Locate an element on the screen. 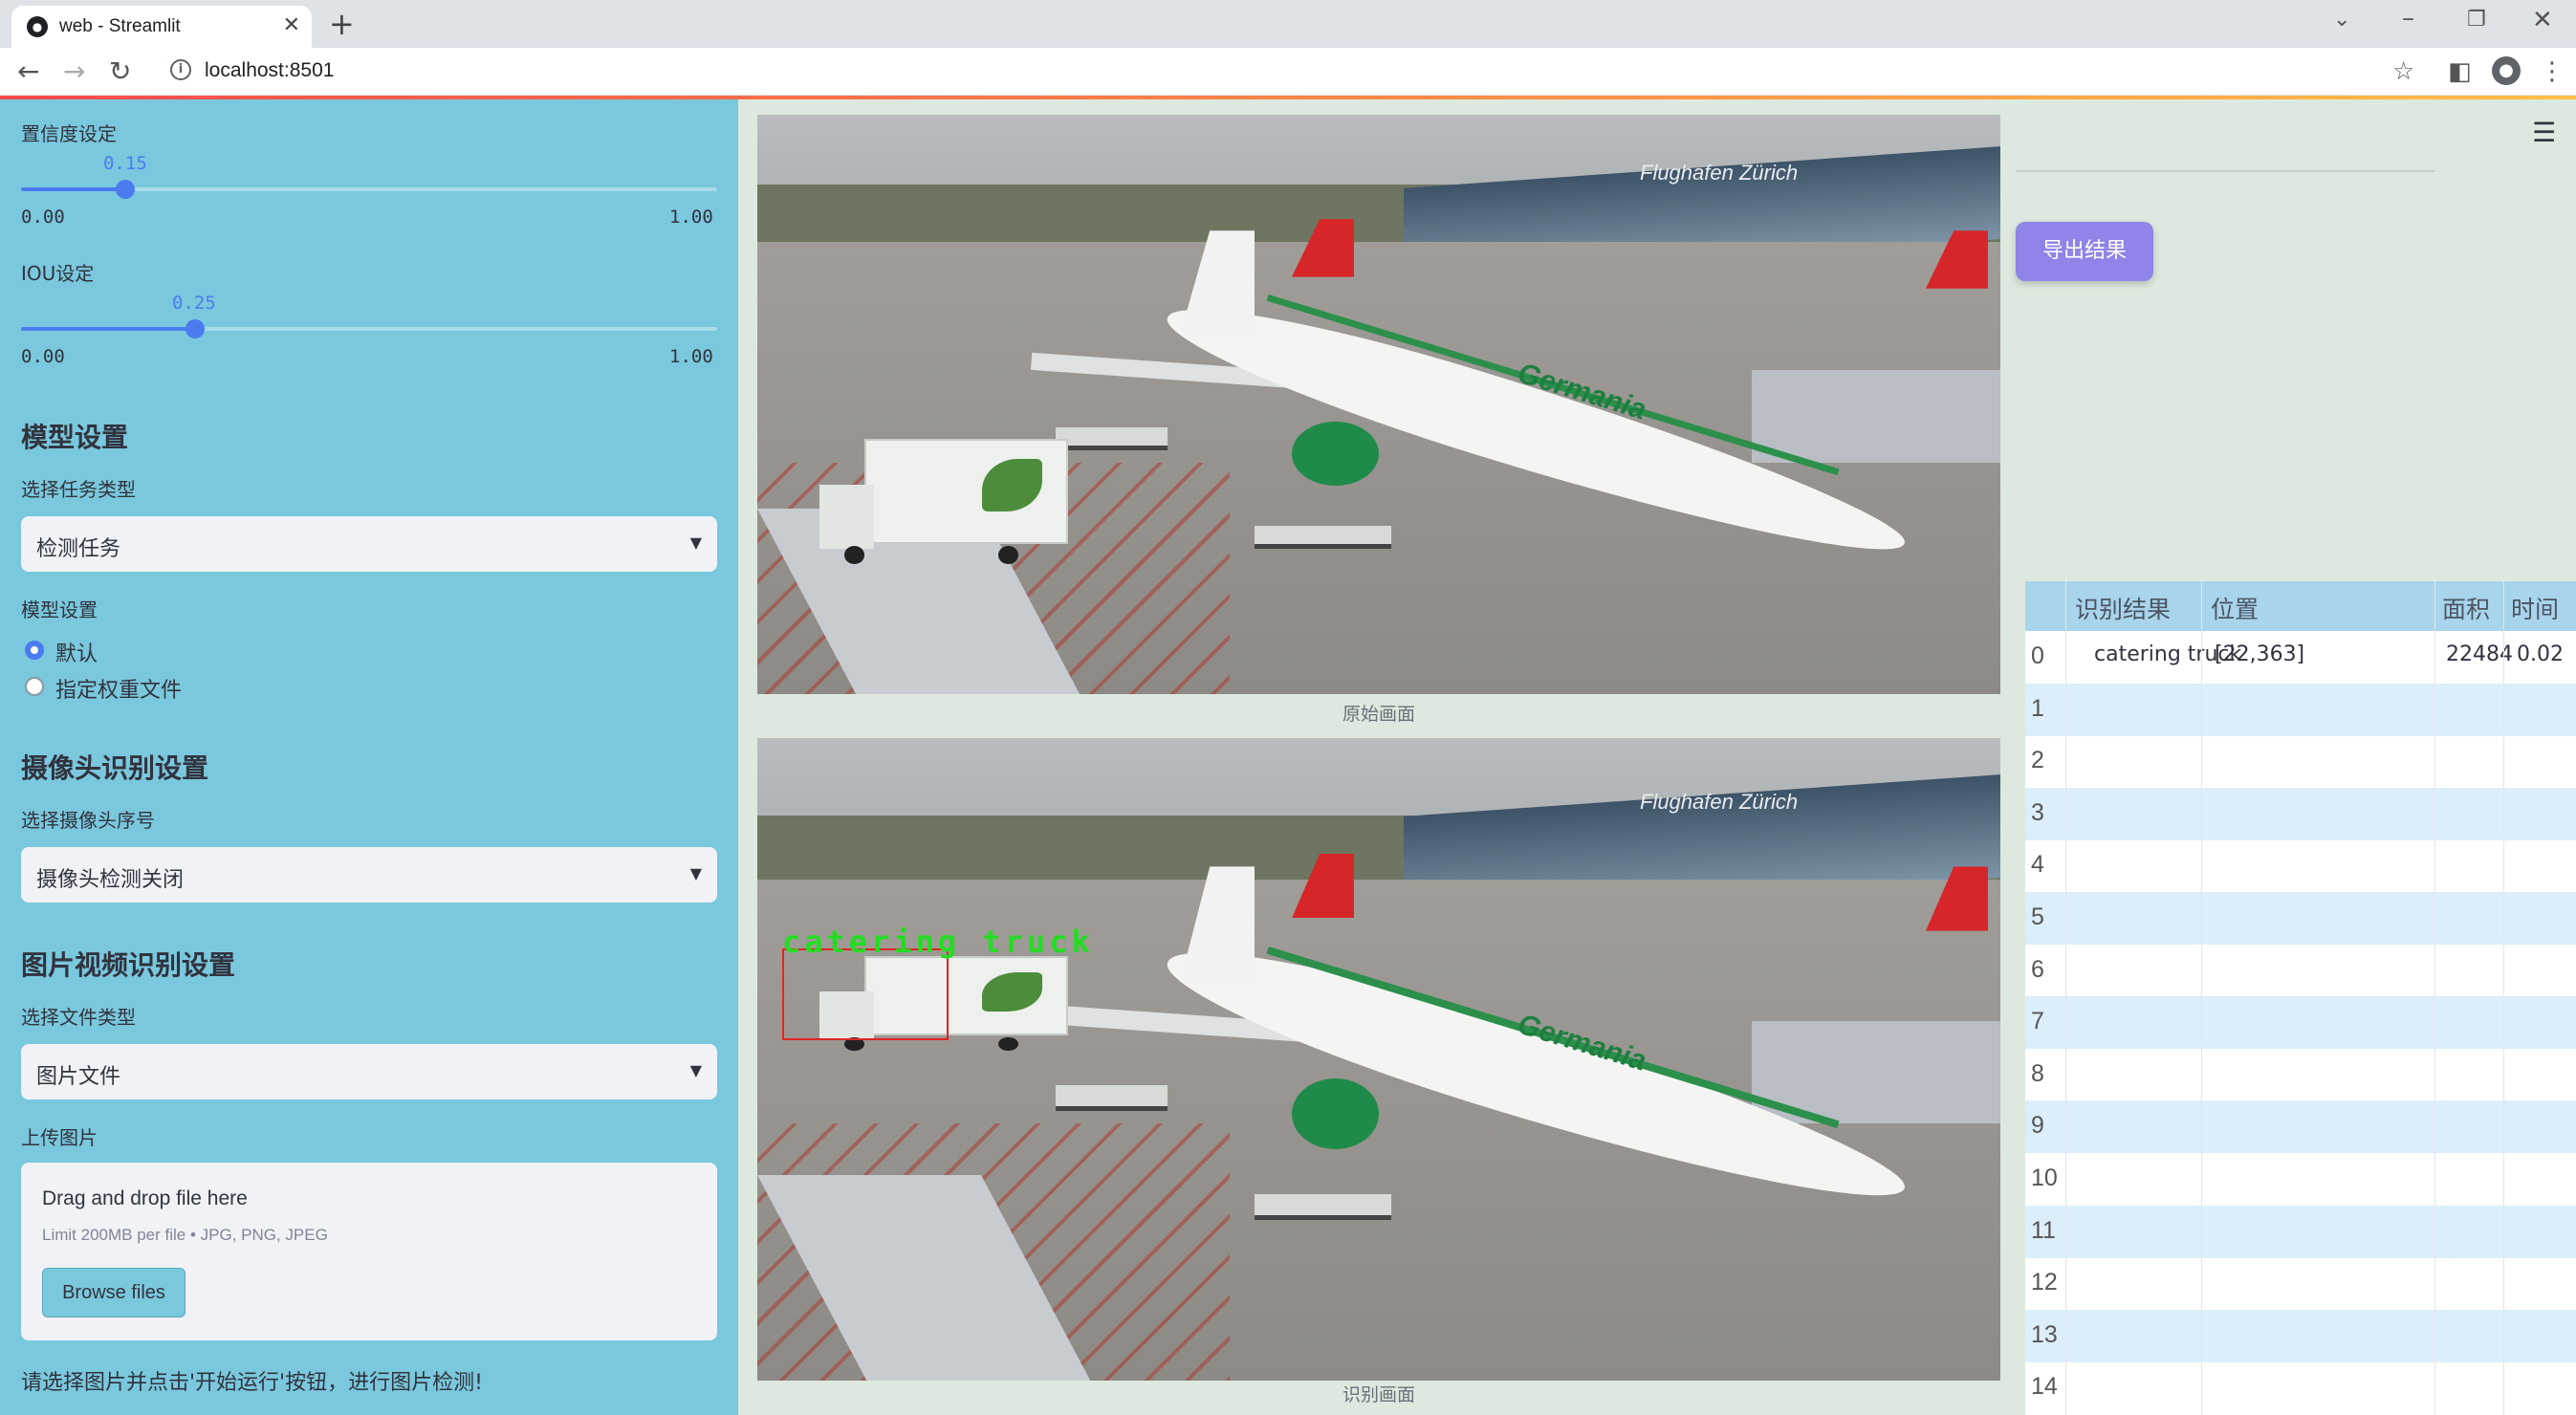 The image size is (2576, 1415). camera-select: 摄像头检测关闭 ▼ is located at coordinates (369, 875).